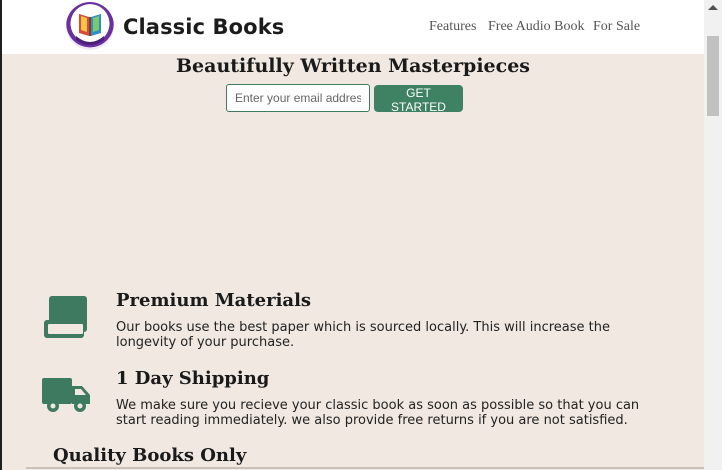 The height and width of the screenshot is (470, 722). I want to click on nav-for-sale: For Sale, so click(616, 27).